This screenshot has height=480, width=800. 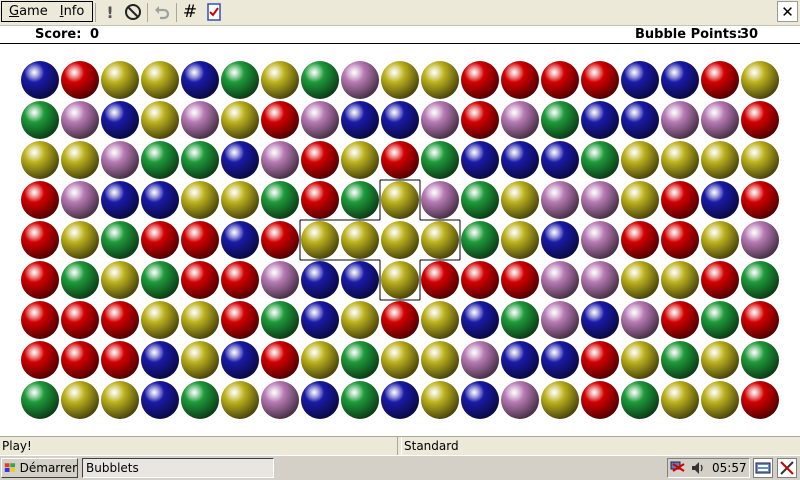 I want to click on menu-game: Game, so click(x=27, y=11).